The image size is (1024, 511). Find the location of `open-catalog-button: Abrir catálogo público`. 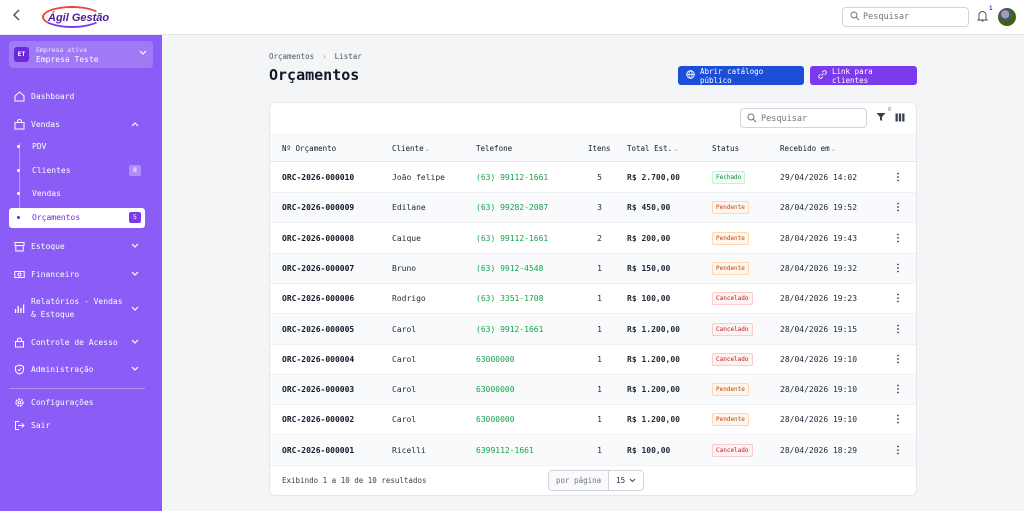

open-catalog-button: Abrir catálogo público is located at coordinates (741, 75).